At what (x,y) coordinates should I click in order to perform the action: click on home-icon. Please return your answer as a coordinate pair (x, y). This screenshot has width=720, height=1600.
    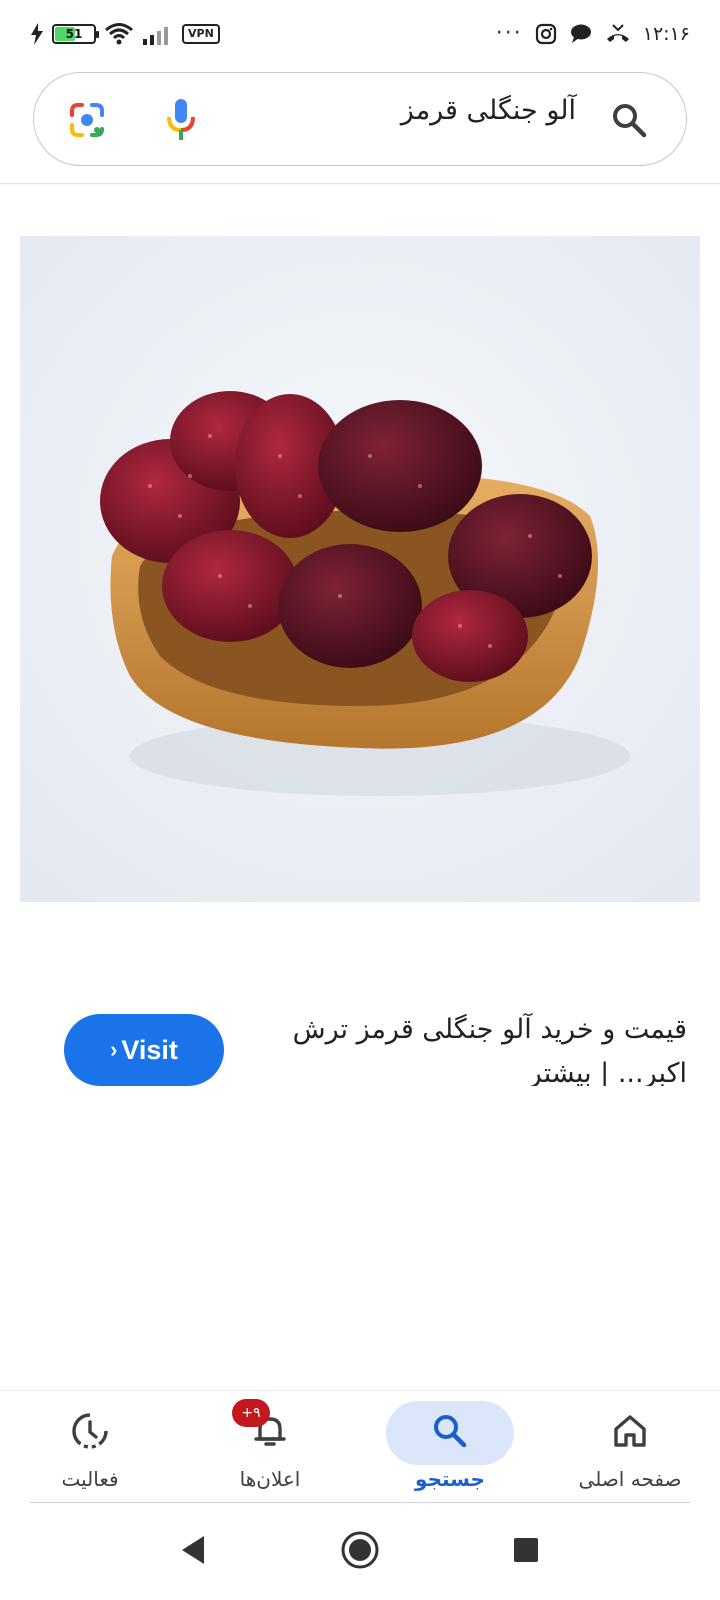
    Looking at the image, I should click on (630, 1431).